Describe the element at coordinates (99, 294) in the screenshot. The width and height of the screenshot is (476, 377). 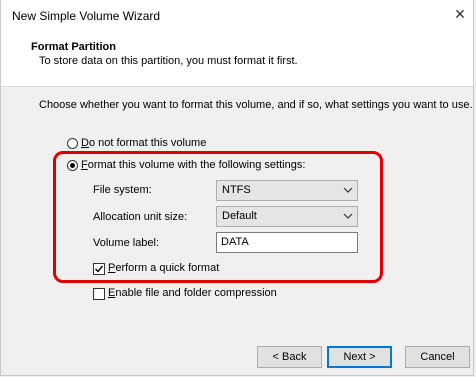
I see `compression-checkbox` at that location.